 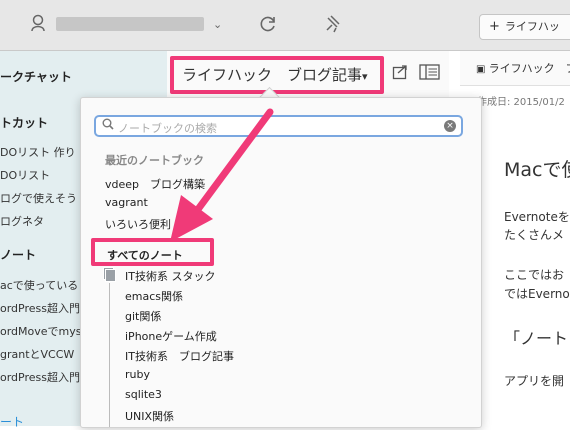 I want to click on notebook-crumb: ▣ ライフハック ブ, so click(x=523, y=68).